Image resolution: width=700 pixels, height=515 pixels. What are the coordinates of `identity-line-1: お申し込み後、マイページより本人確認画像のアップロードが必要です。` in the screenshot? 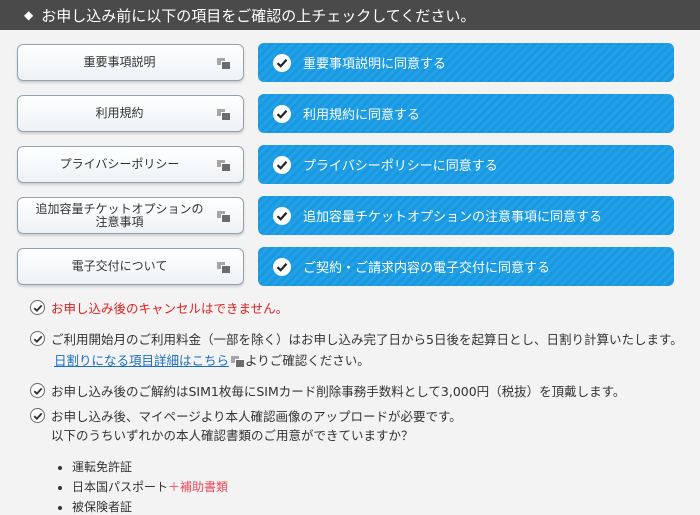 It's located at (256, 416).